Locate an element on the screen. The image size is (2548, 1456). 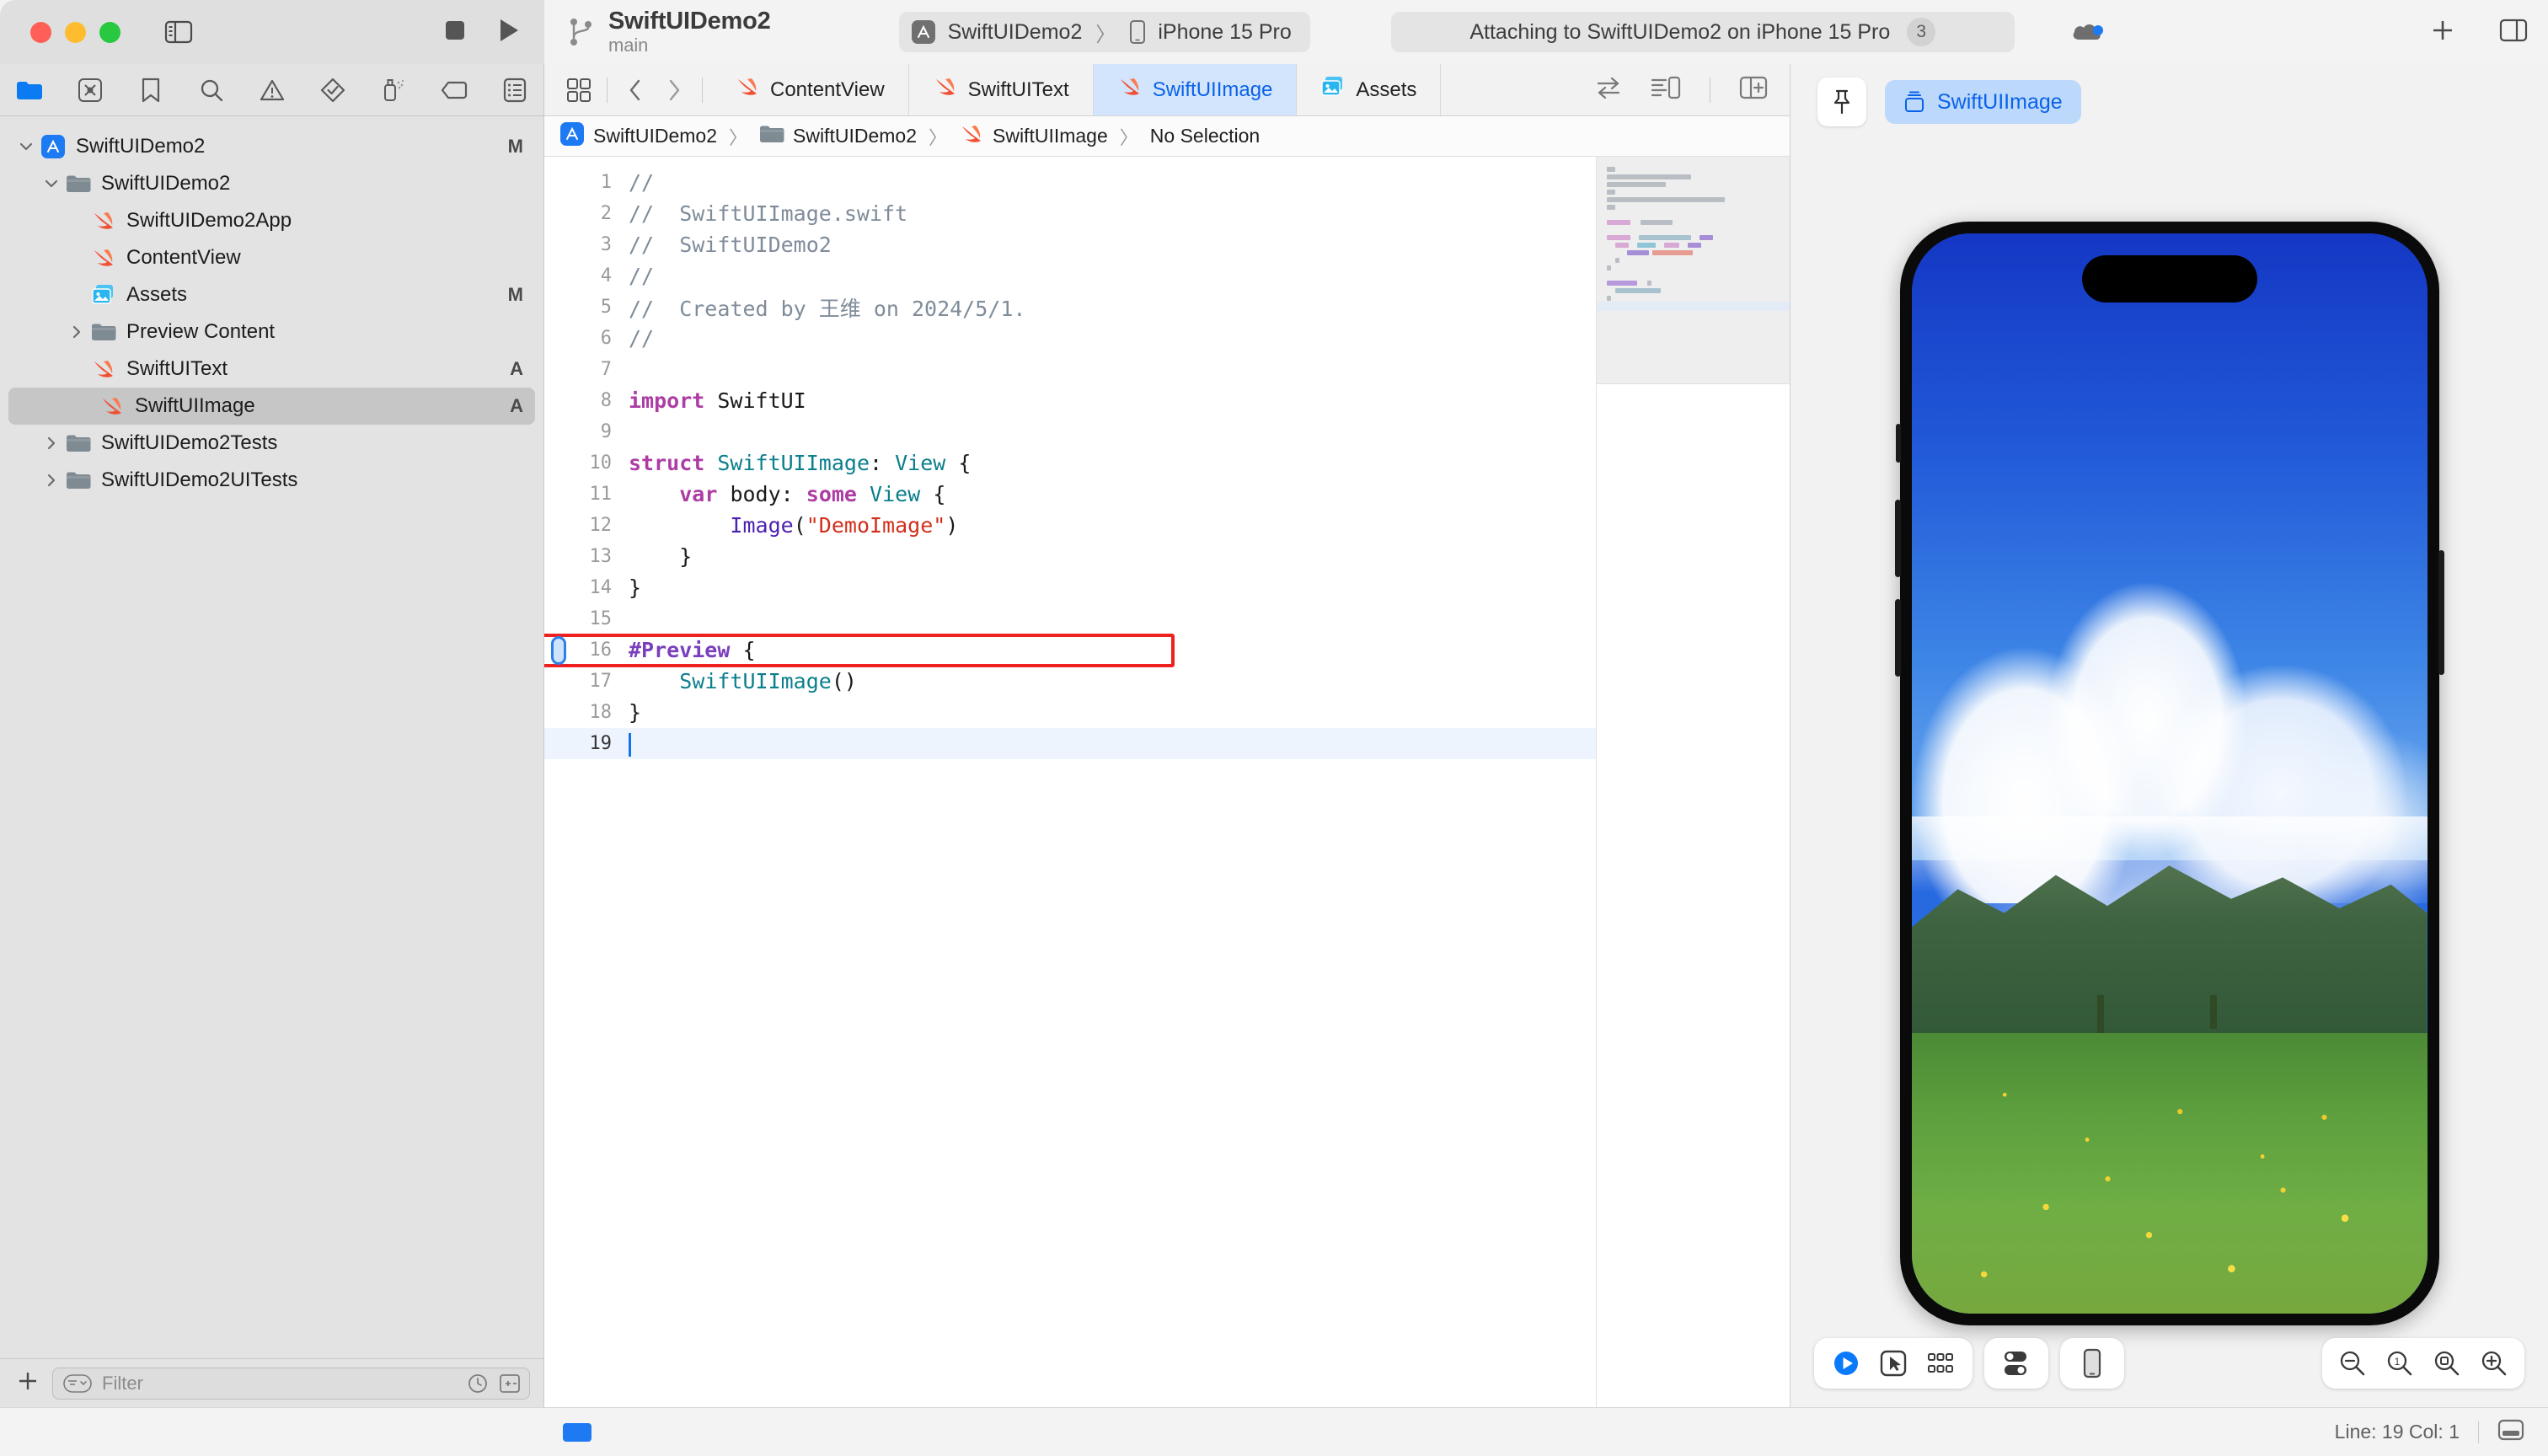
toggle-canvas-button is located at coordinates (1666, 90).